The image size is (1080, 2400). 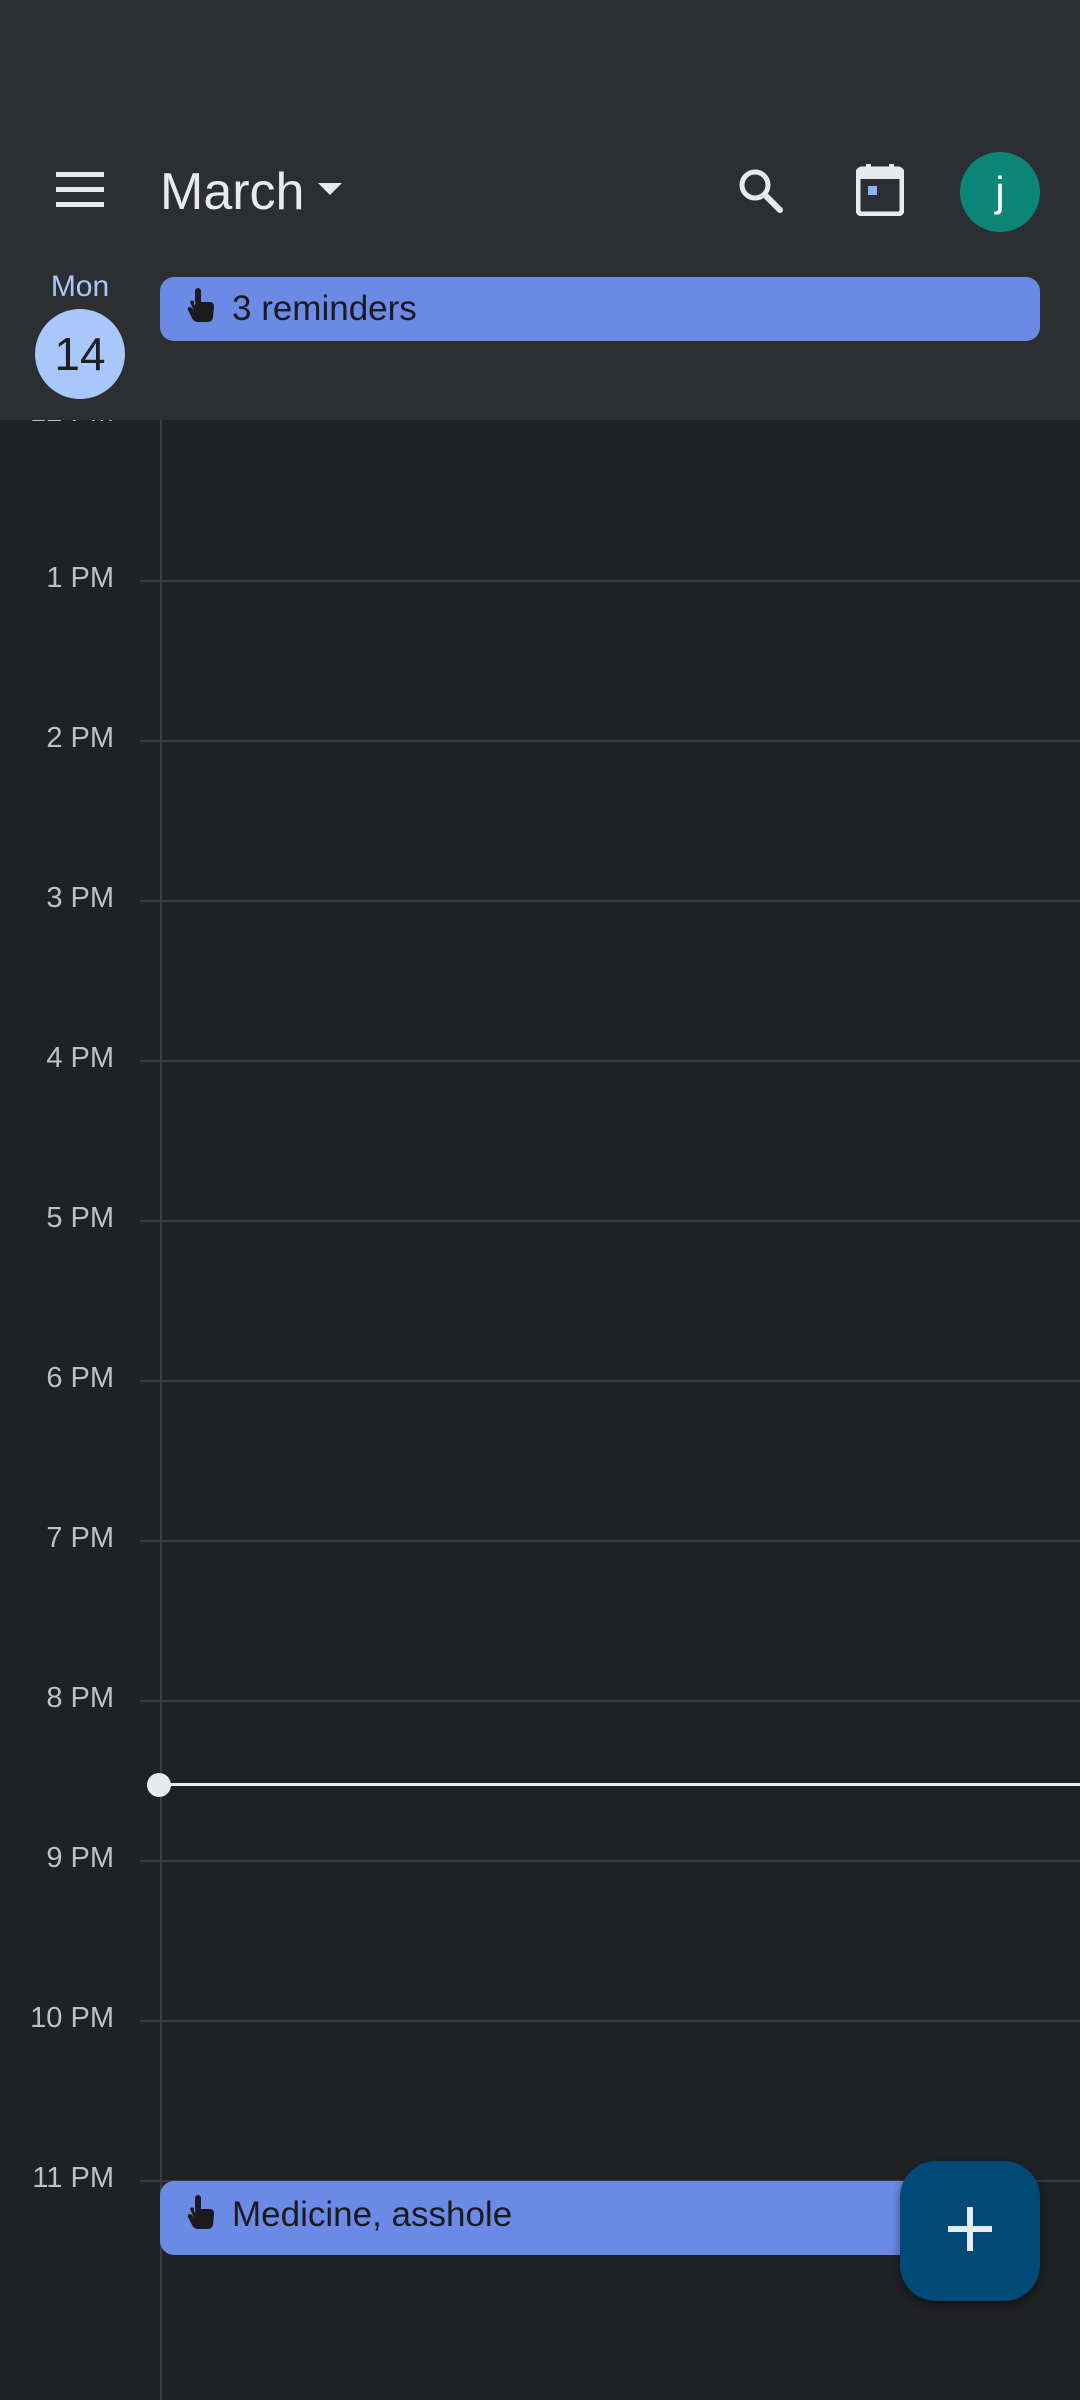 I want to click on hour-label: 2 PM, so click(x=80, y=738).